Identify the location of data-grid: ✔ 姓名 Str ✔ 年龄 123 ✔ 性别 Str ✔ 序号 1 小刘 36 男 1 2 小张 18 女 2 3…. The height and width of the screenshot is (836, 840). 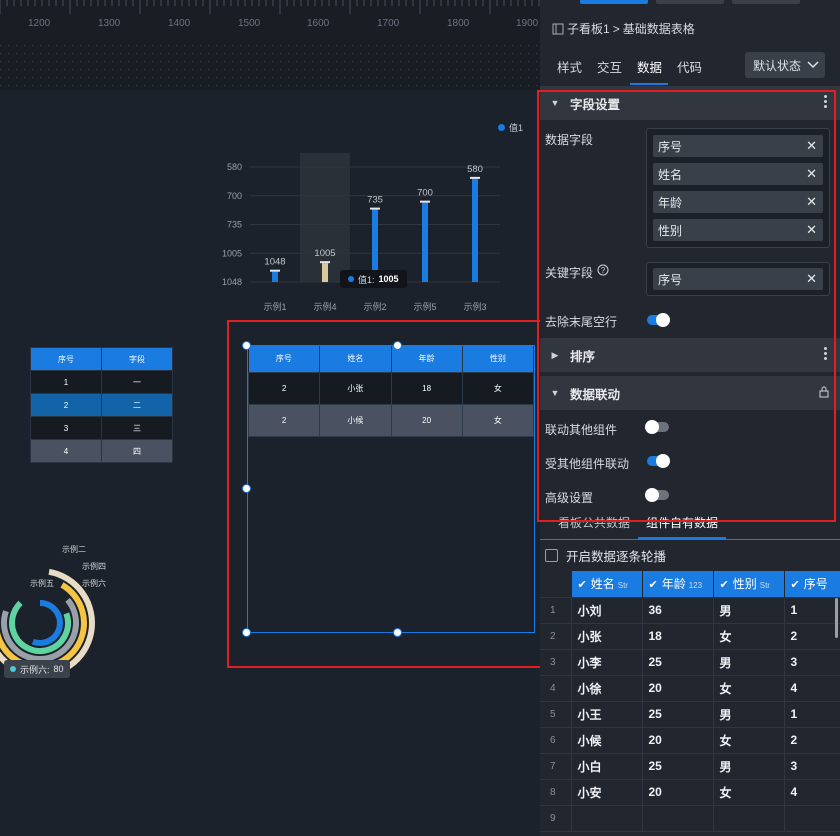
(690, 701).